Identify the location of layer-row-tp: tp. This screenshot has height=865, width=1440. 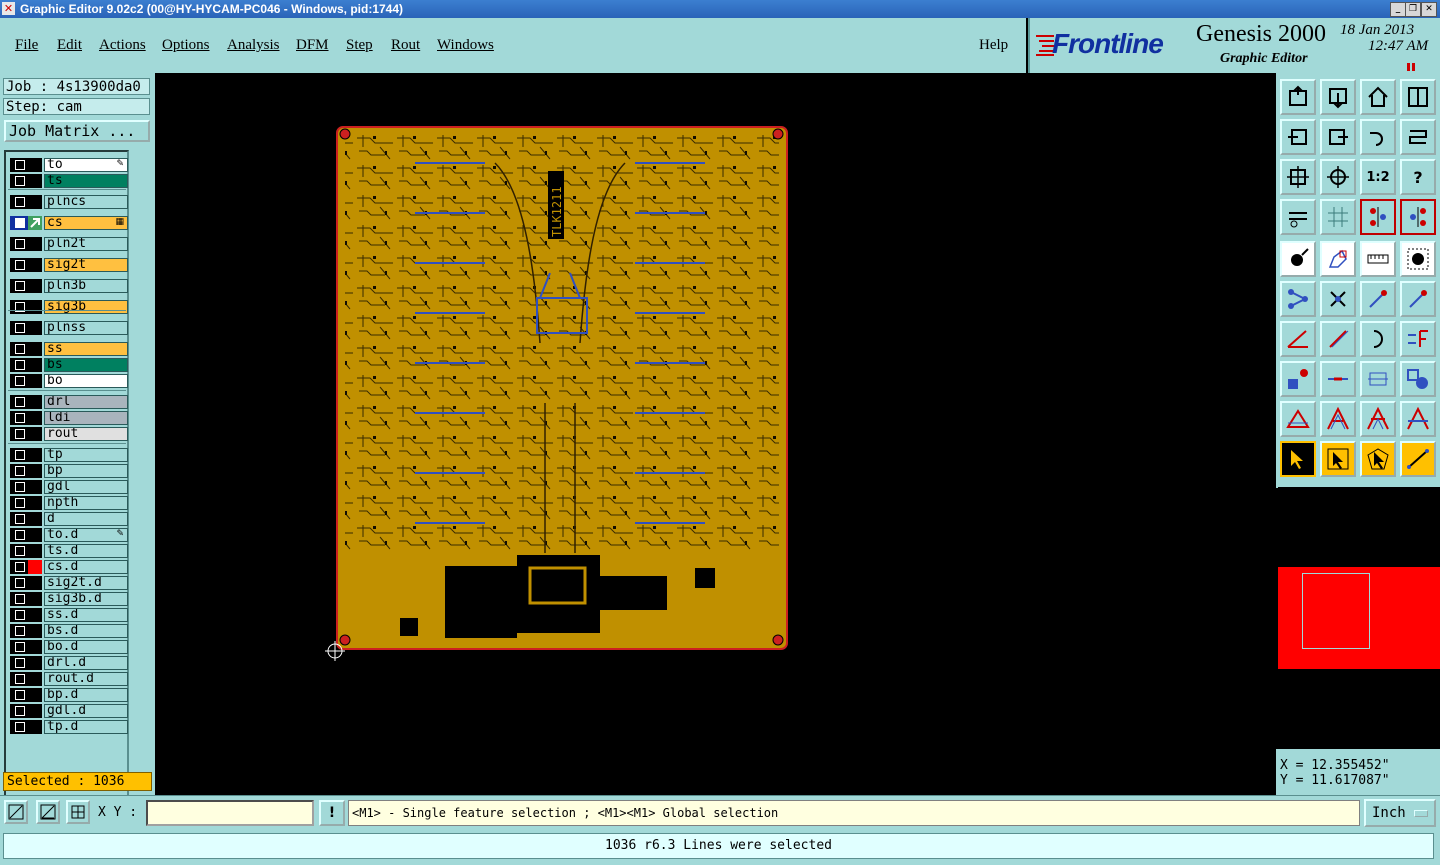
(69, 455).